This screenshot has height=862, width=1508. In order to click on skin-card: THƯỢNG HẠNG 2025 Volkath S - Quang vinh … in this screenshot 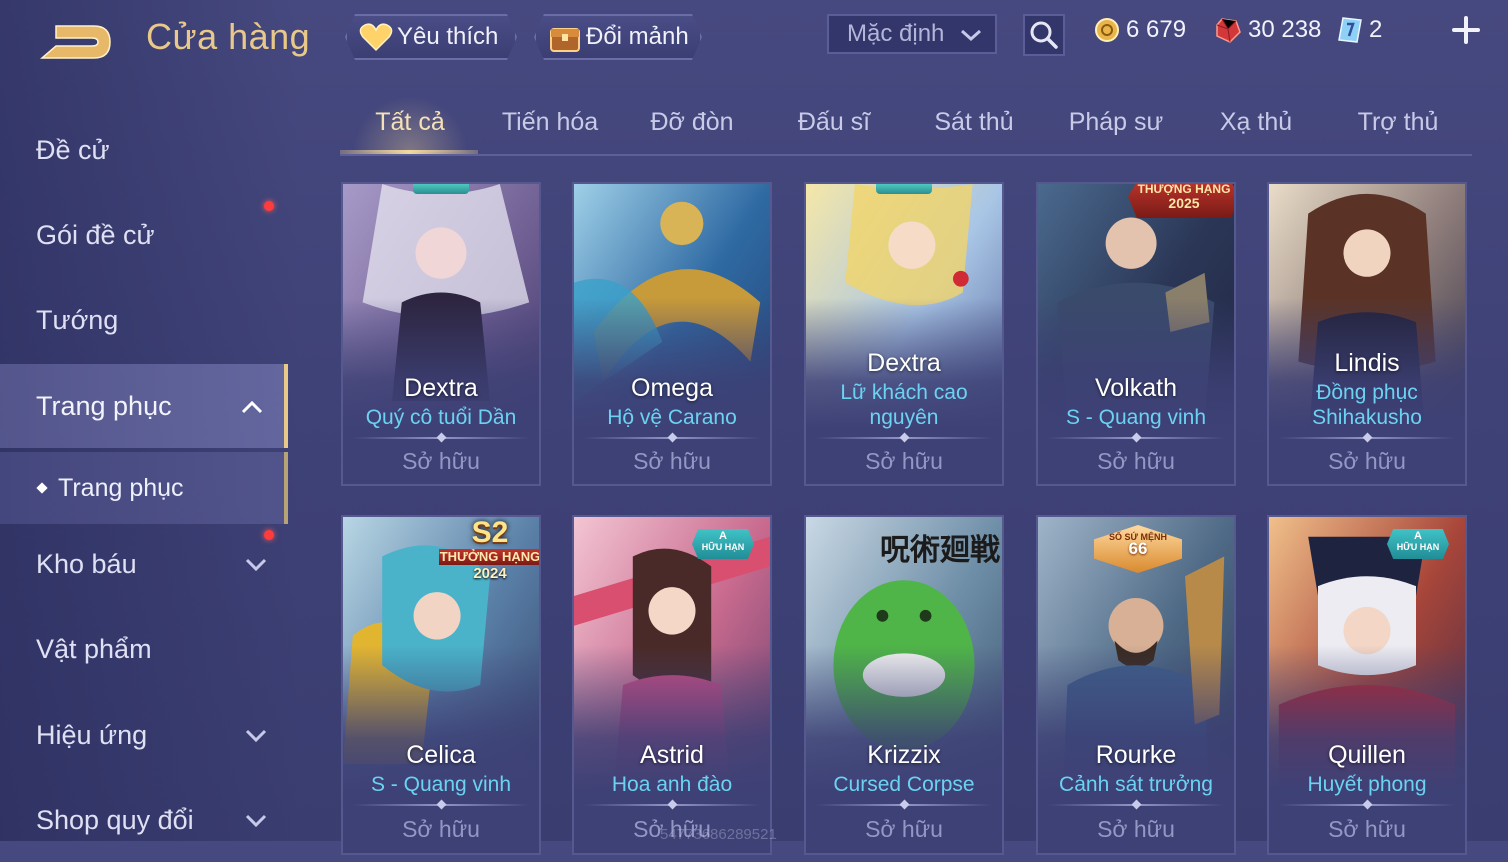, I will do `click(1136, 334)`.